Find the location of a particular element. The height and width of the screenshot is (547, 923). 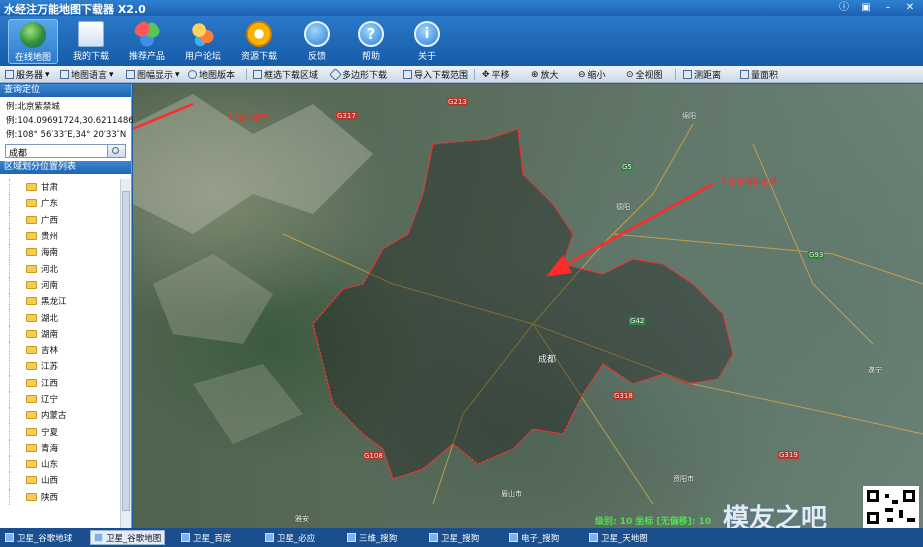

toolbar-button-online-map: 在线地图 is located at coordinates (33, 41).